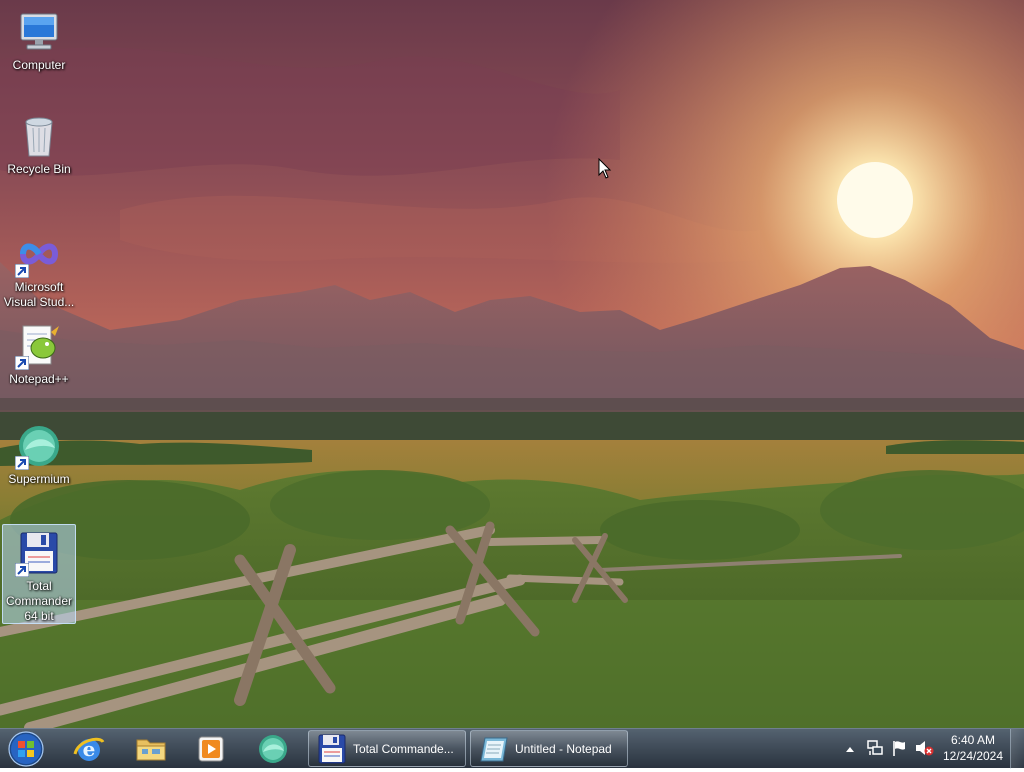  I want to click on desktop-icon-total-commander: Total Commander 64 bit, so click(39, 574).